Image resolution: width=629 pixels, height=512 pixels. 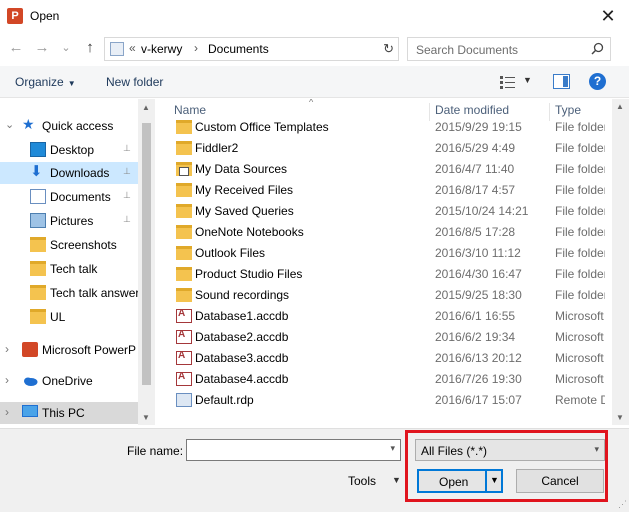 I want to click on sidebar-item-desktop: Desktop ⊥, so click(x=69, y=150).